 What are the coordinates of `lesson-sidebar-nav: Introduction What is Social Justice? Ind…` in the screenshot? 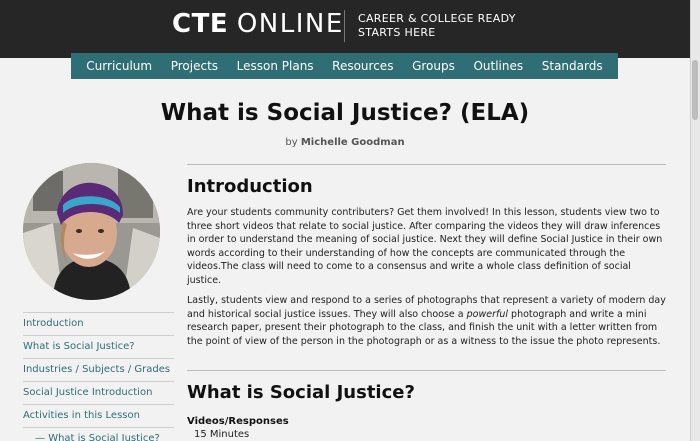 It's located at (98, 376).